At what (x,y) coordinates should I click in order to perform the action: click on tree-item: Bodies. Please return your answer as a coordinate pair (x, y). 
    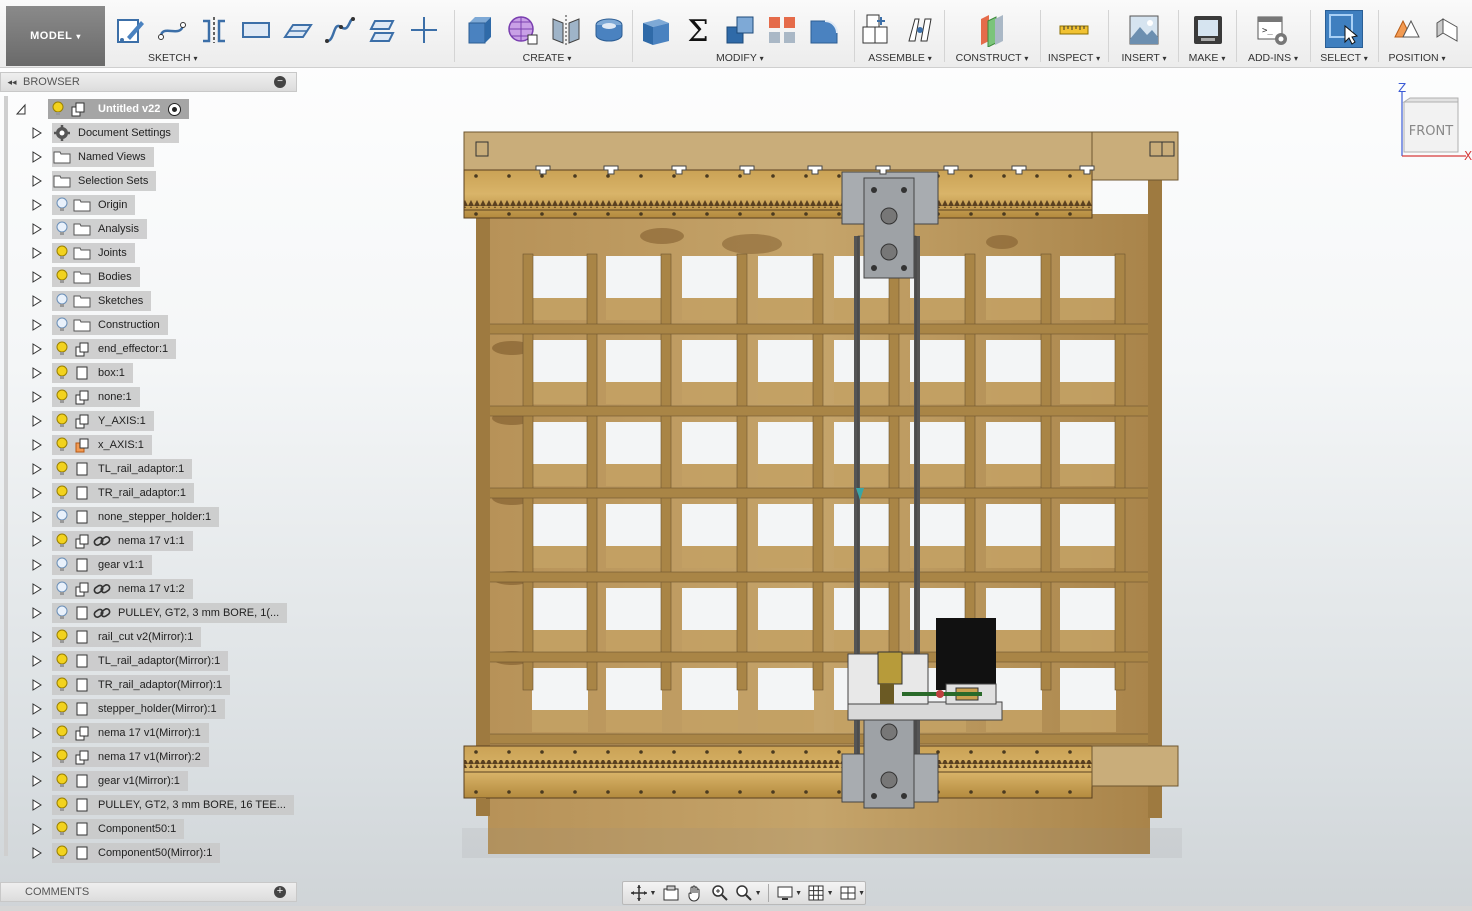
    Looking at the image, I should click on (85, 277).